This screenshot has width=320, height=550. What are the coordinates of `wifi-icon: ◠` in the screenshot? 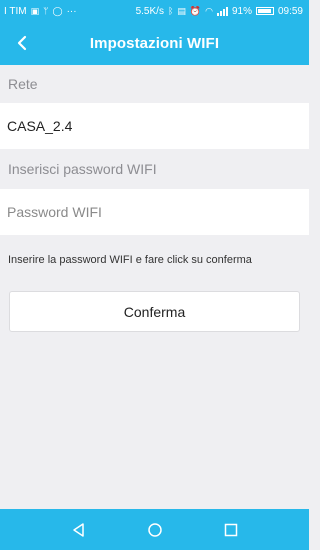 It's located at (209, 10).